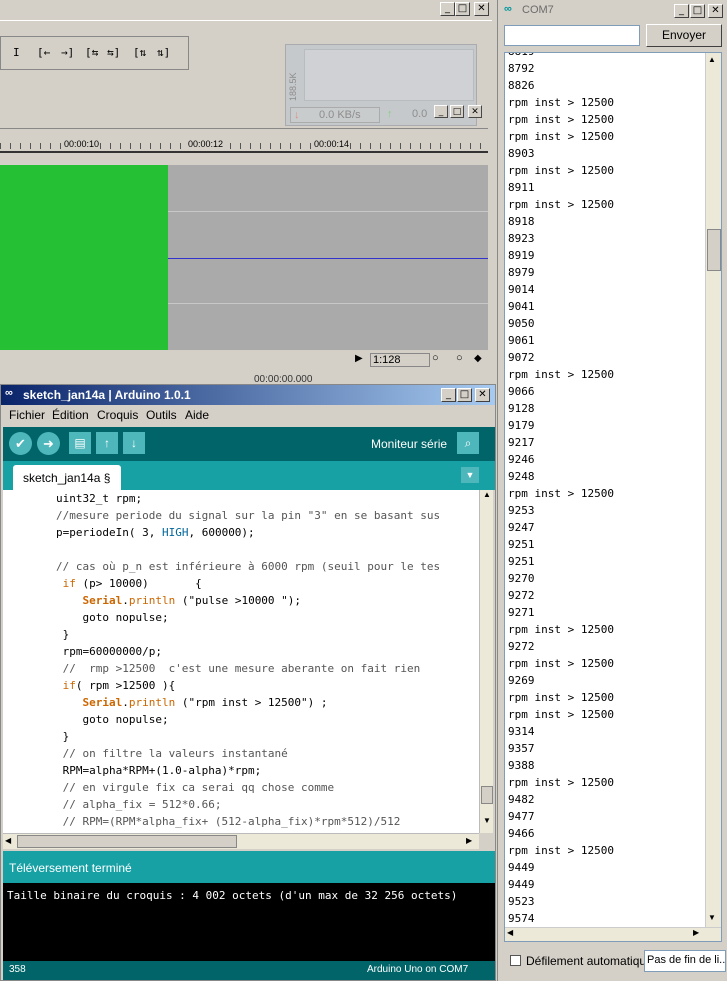 This screenshot has height=981, width=727. I want to click on com-scroll-thumb, so click(714, 250).